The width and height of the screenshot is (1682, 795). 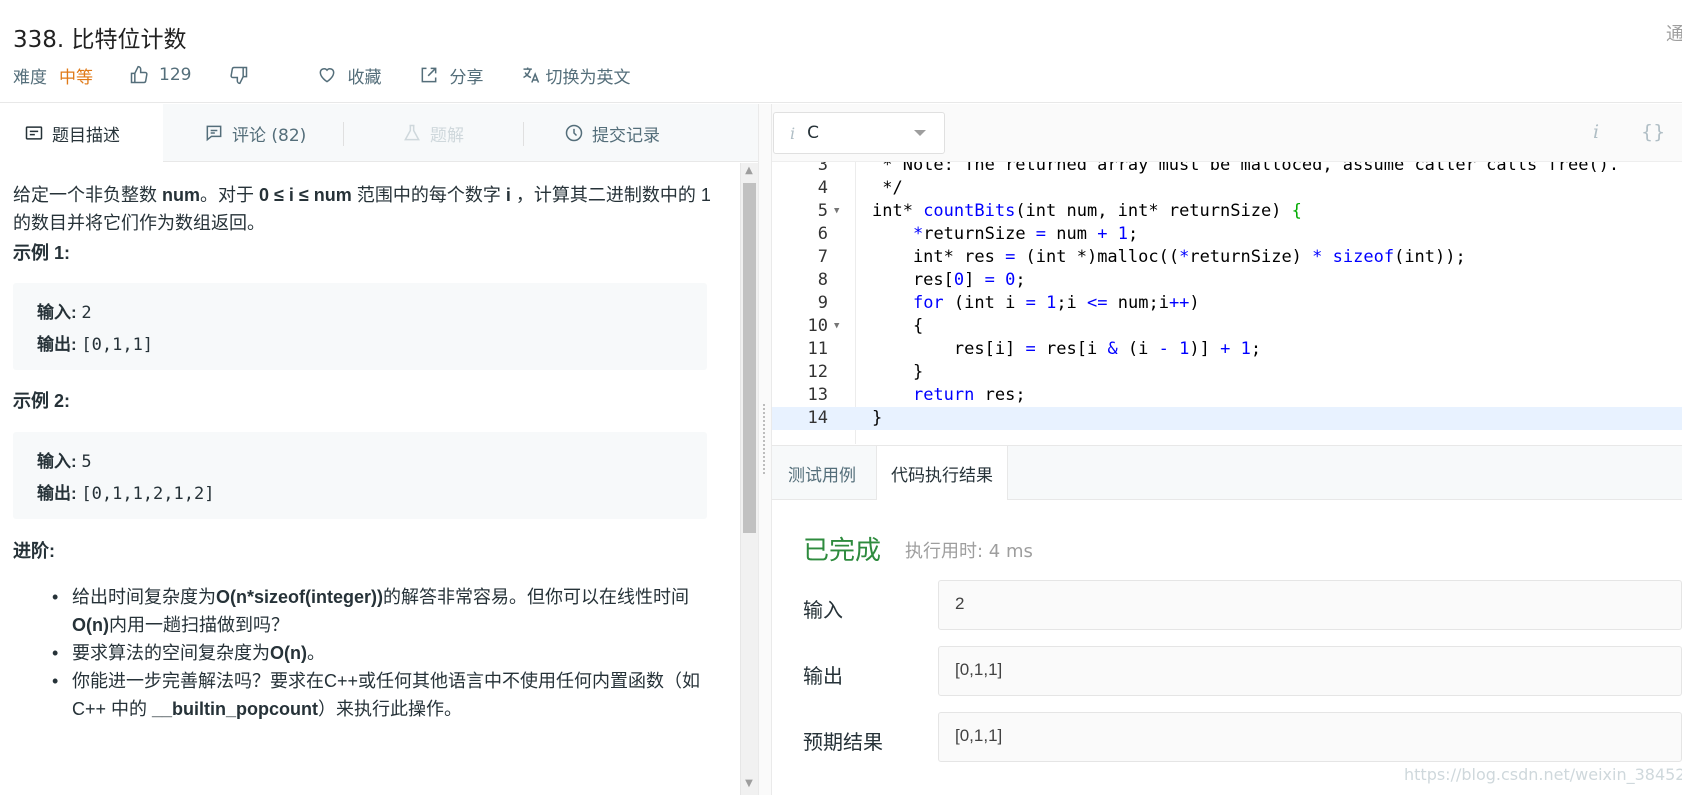 I want to click on line-number: 14, so click(x=817, y=418).